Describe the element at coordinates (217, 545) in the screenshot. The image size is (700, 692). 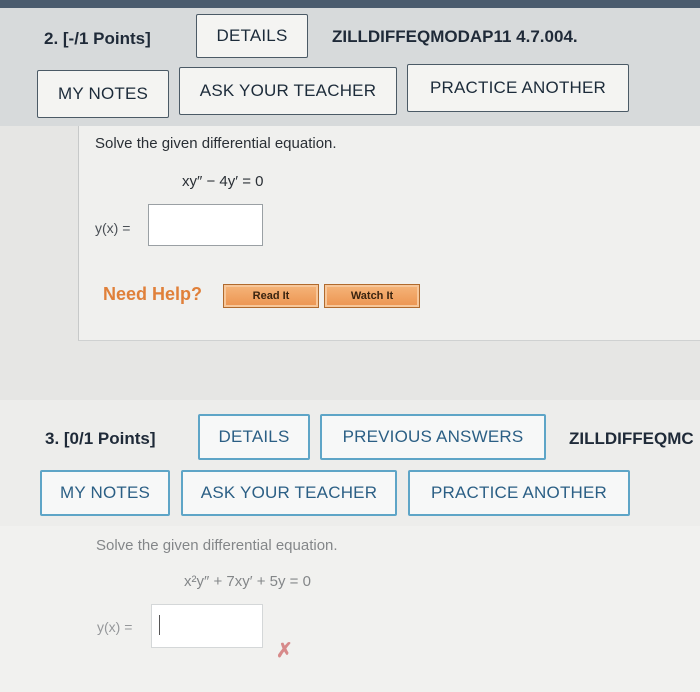
I see `question-3-prompt: Solve the given differential equation.` at that location.